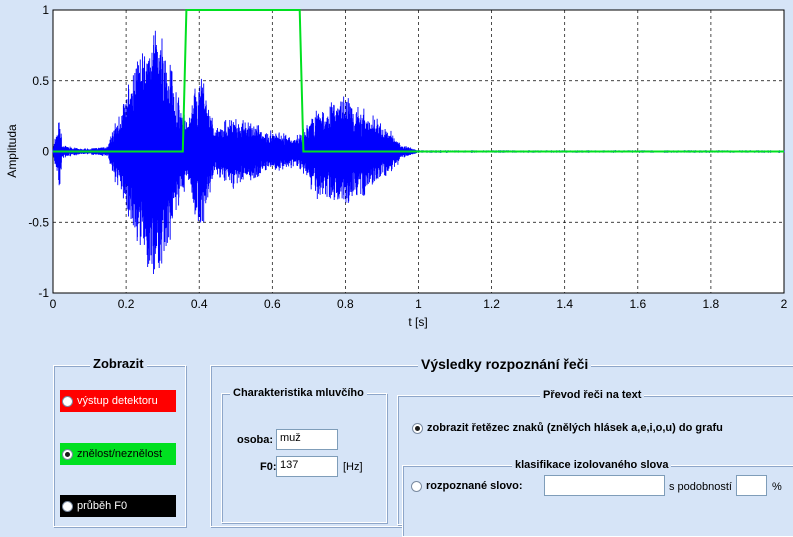  I want to click on option-detector-output: výstup detektoru, so click(118, 401).